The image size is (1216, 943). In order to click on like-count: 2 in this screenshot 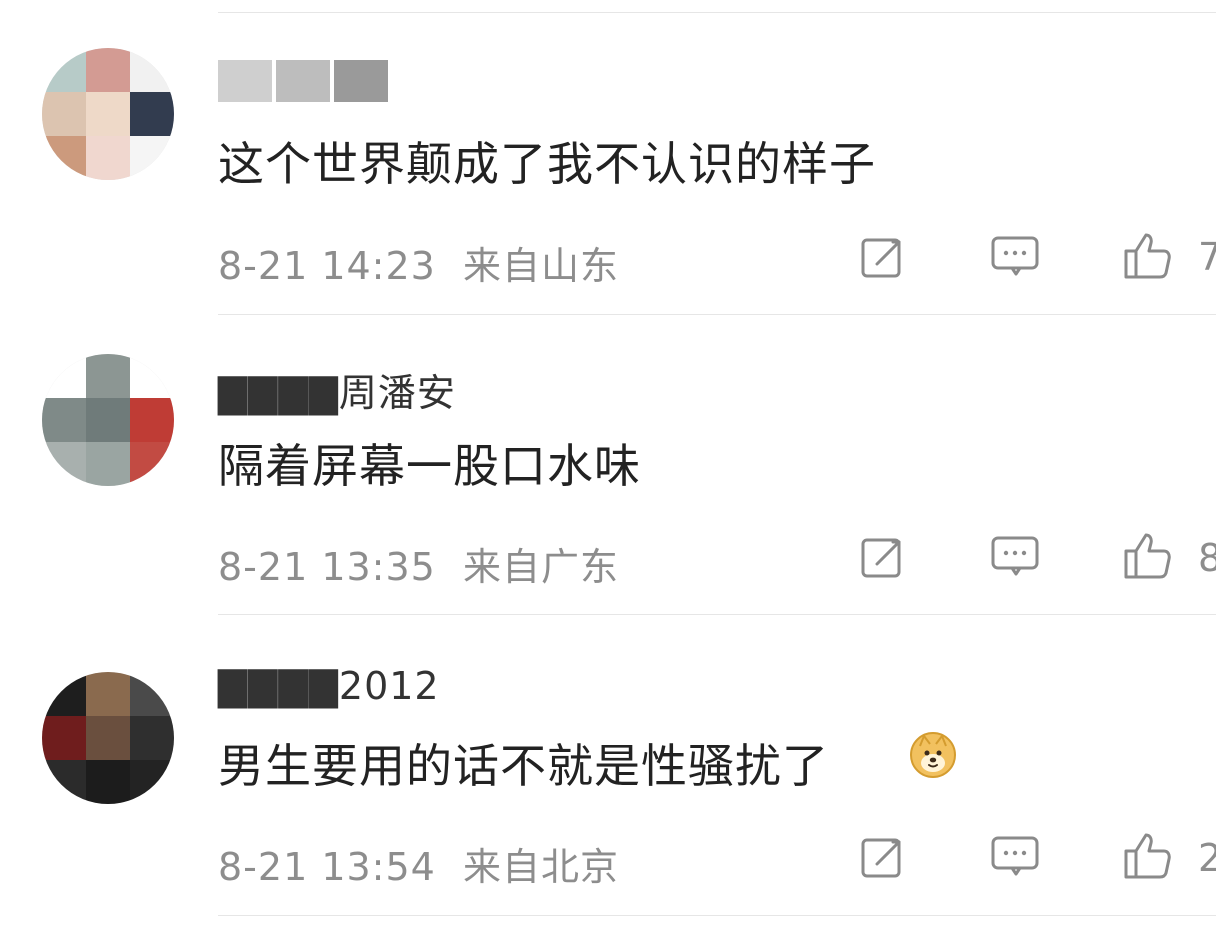, I will do `click(1207, 858)`.